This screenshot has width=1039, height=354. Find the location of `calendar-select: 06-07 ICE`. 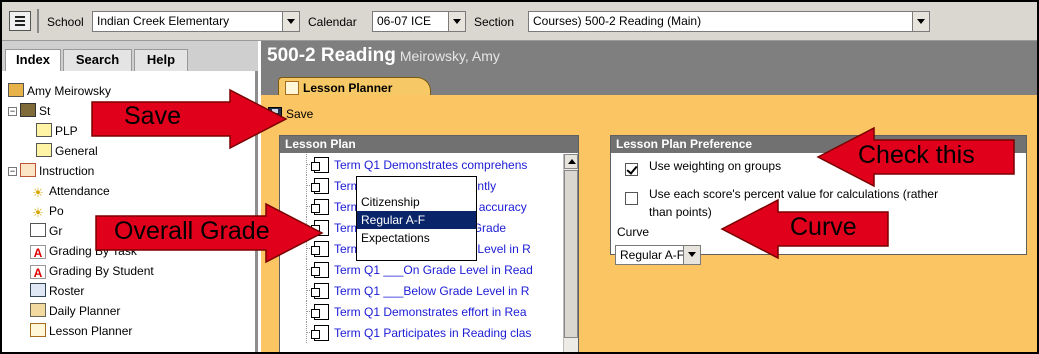

calendar-select: 06-07 ICE is located at coordinates (419, 21).